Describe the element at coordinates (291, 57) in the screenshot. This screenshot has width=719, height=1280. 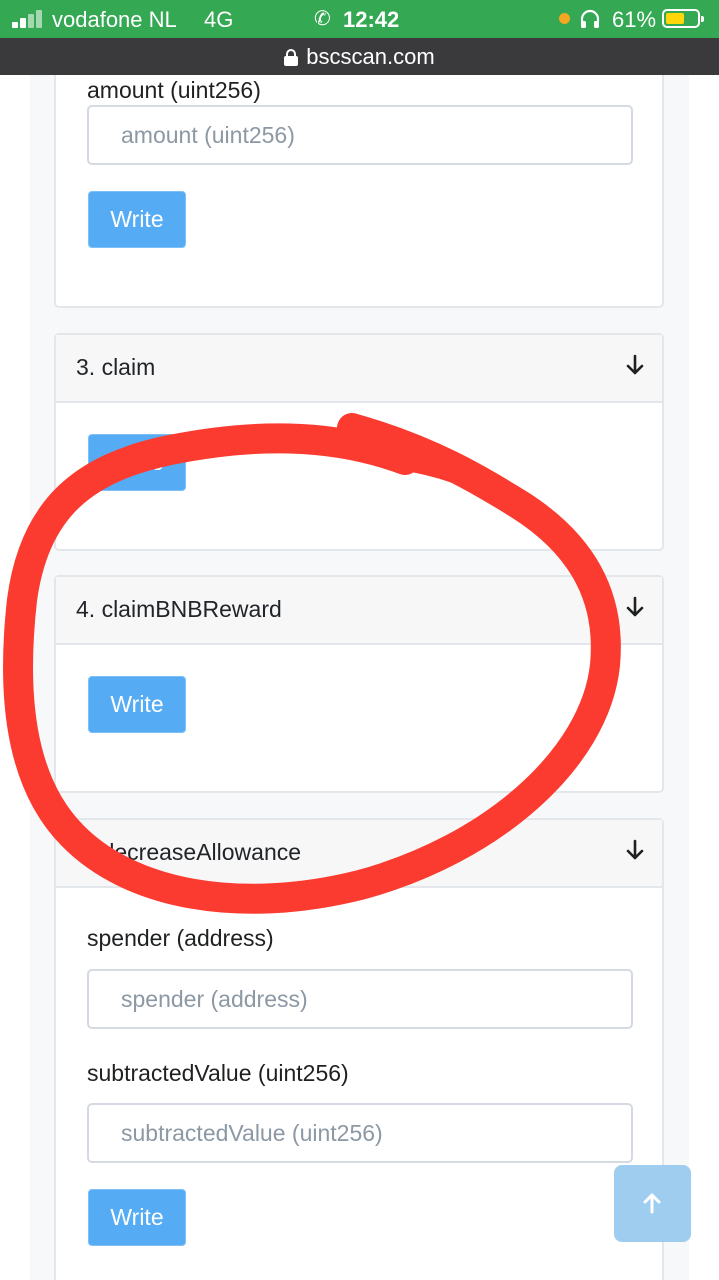
I see `lock-icon` at that location.